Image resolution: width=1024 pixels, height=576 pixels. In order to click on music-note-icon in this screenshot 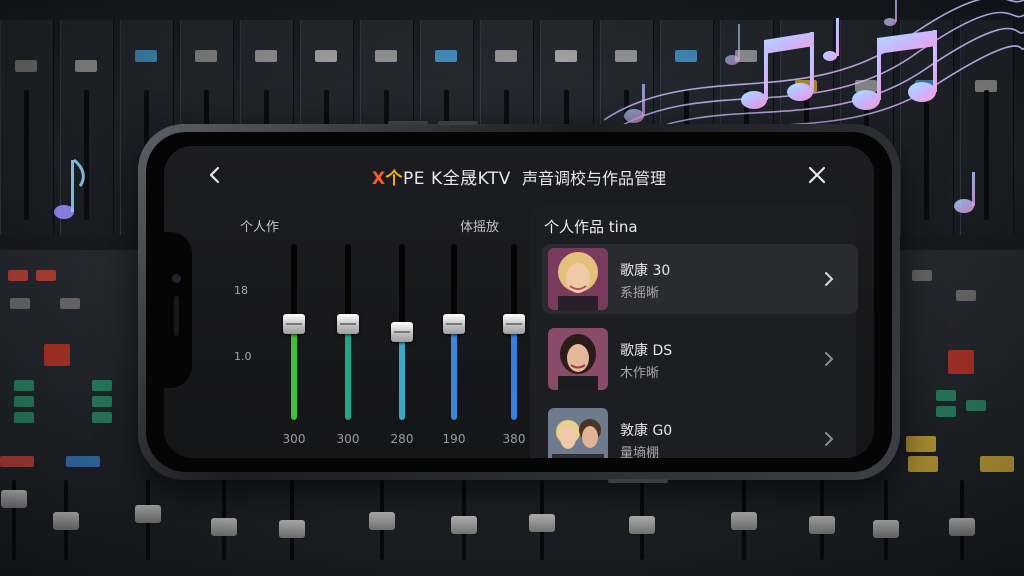, I will do `click(69, 188)`.